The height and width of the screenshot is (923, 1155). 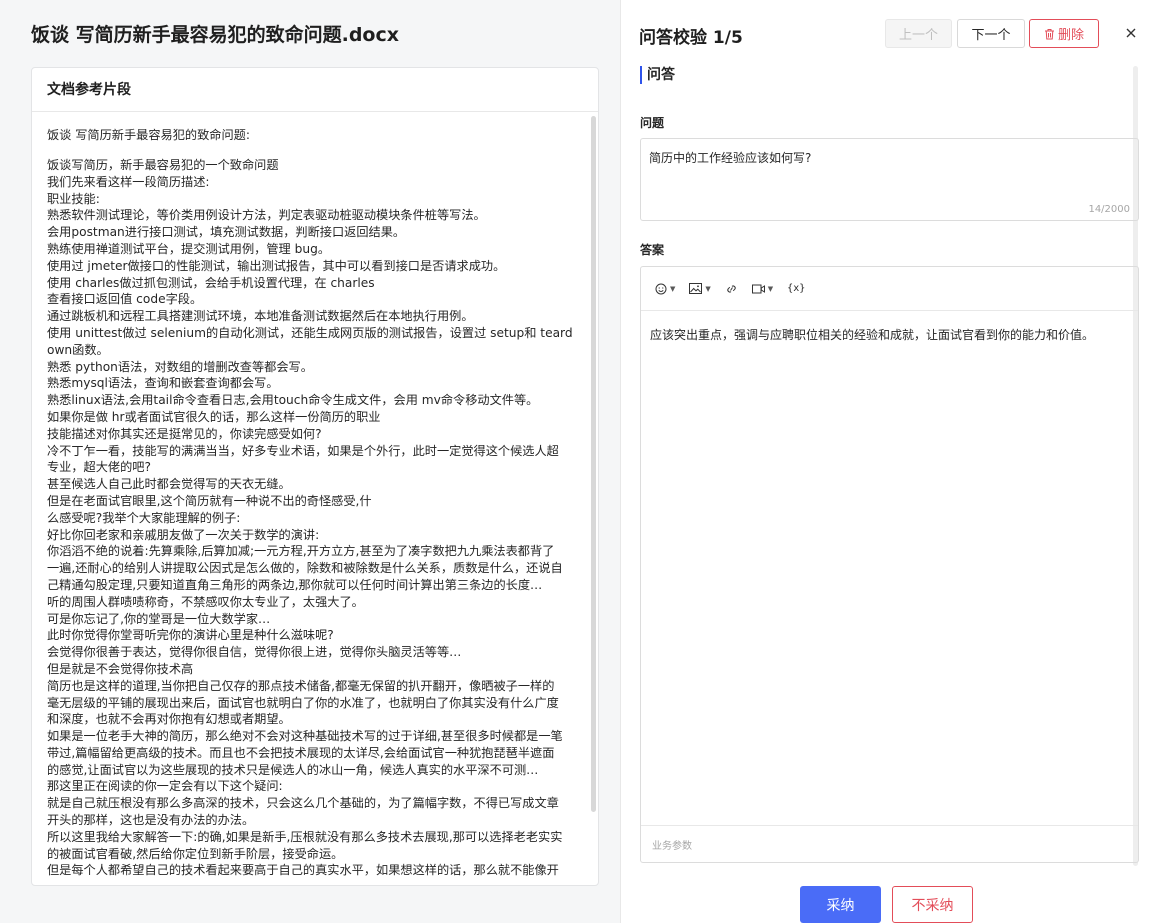 I want to click on accept-button: 采纳, so click(x=840, y=904).